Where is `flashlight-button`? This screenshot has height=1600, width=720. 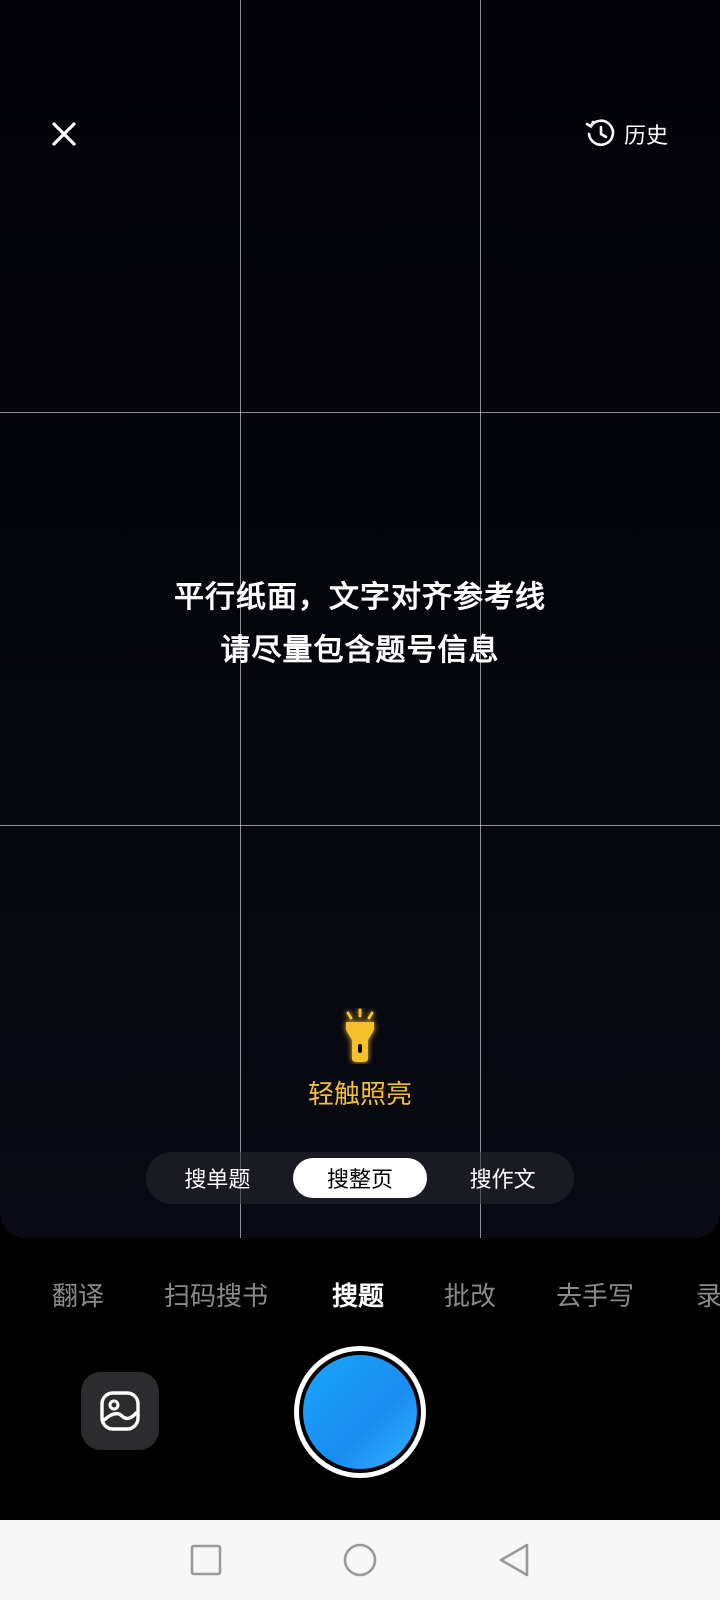
flashlight-button is located at coordinates (360, 1036).